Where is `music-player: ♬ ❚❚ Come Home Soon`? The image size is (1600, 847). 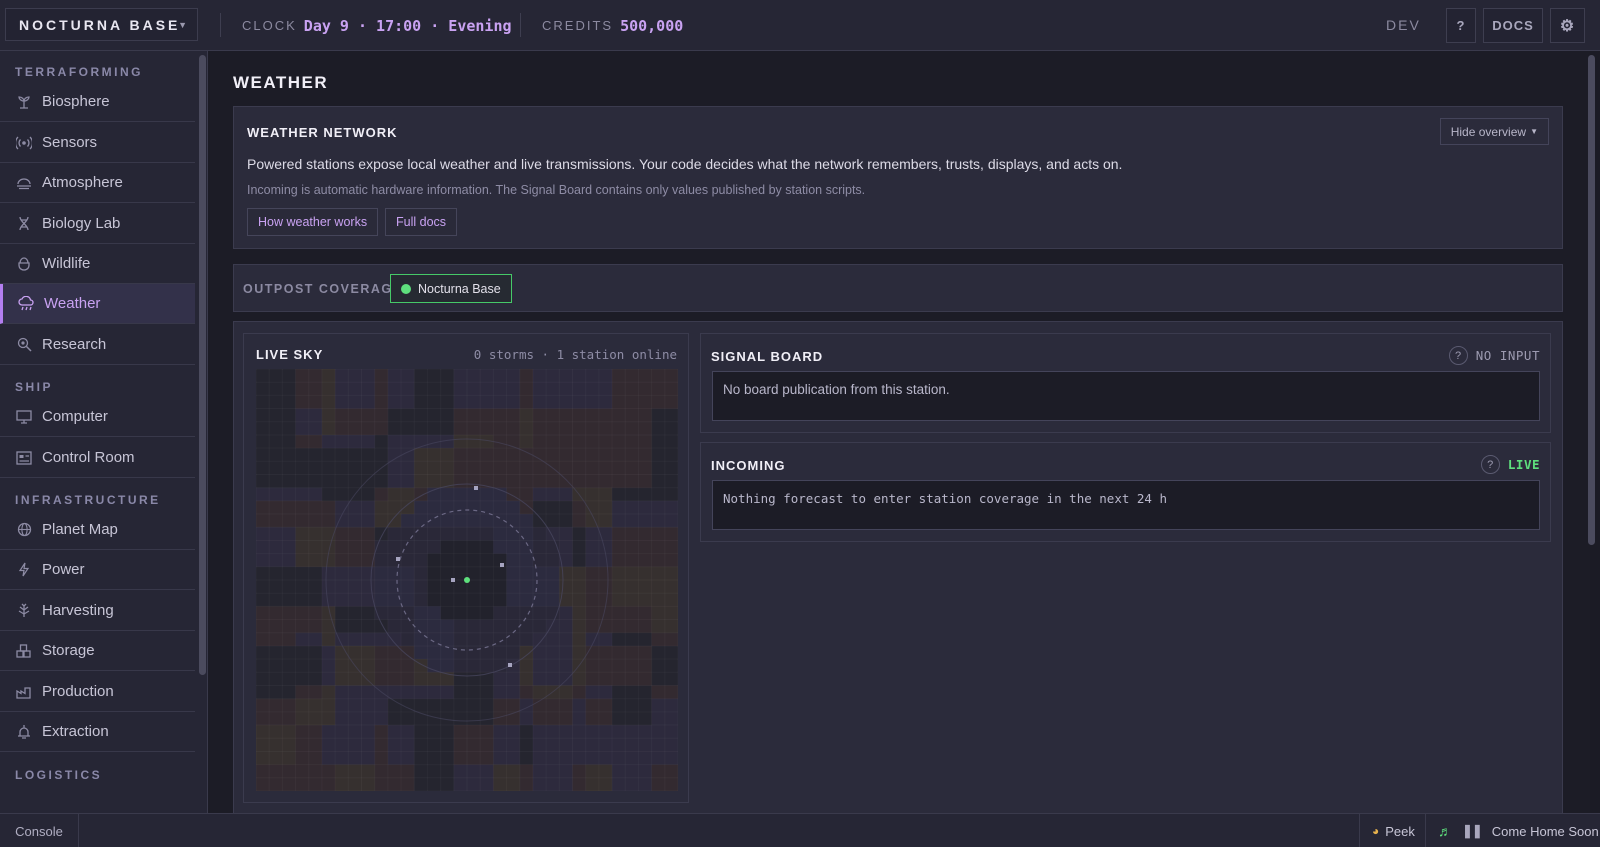 music-player: ♬ ❚❚ Come Home Soon is located at coordinates (1512, 830).